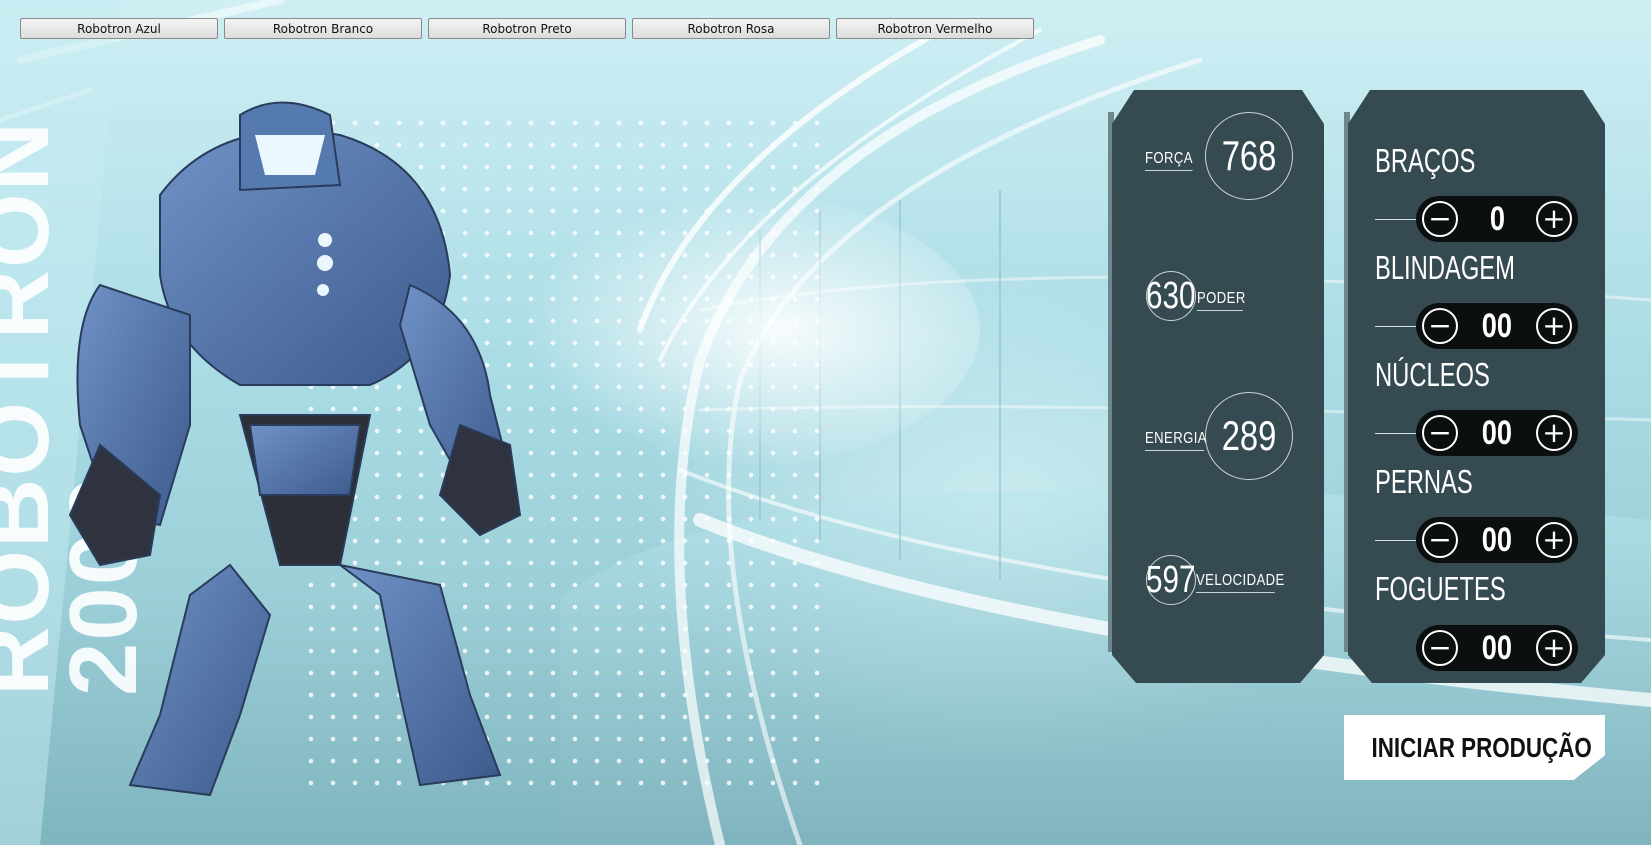  Describe the element at coordinates (1171, 296) in the screenshot. I see `stat-value-poder: 630` at that location.